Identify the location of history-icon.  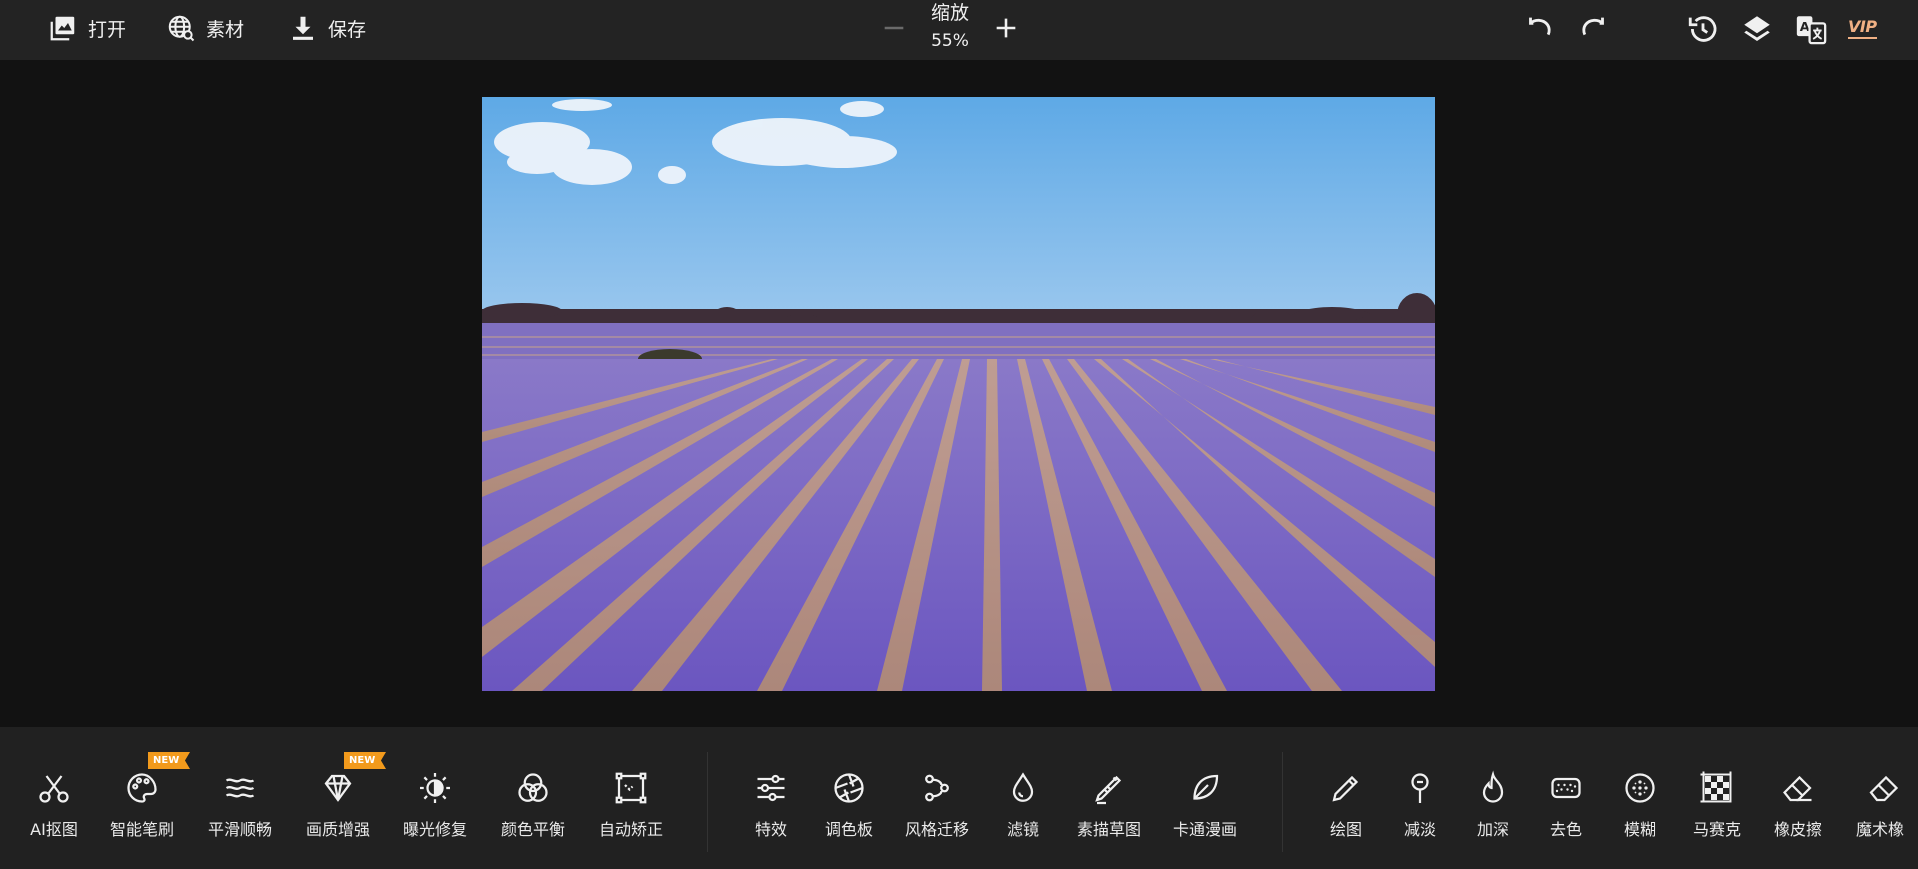
(1703, 29).